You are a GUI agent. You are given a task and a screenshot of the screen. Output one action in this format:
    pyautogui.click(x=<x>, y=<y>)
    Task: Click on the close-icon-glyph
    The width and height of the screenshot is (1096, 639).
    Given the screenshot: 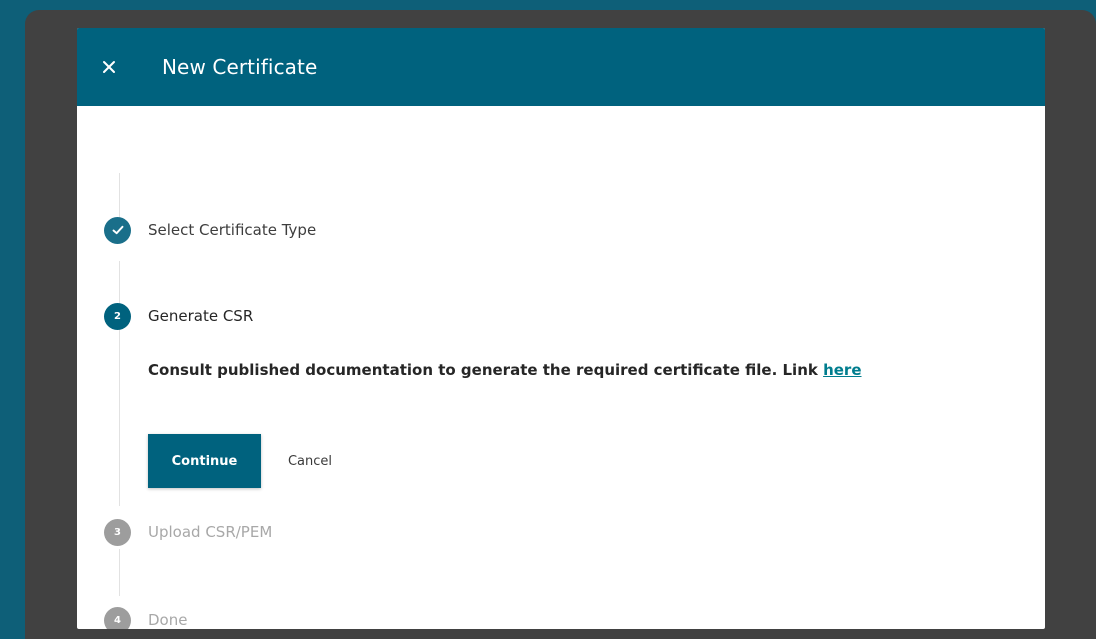 What is the action you would take?
    pyautogui.click(x=109, y=67)
    